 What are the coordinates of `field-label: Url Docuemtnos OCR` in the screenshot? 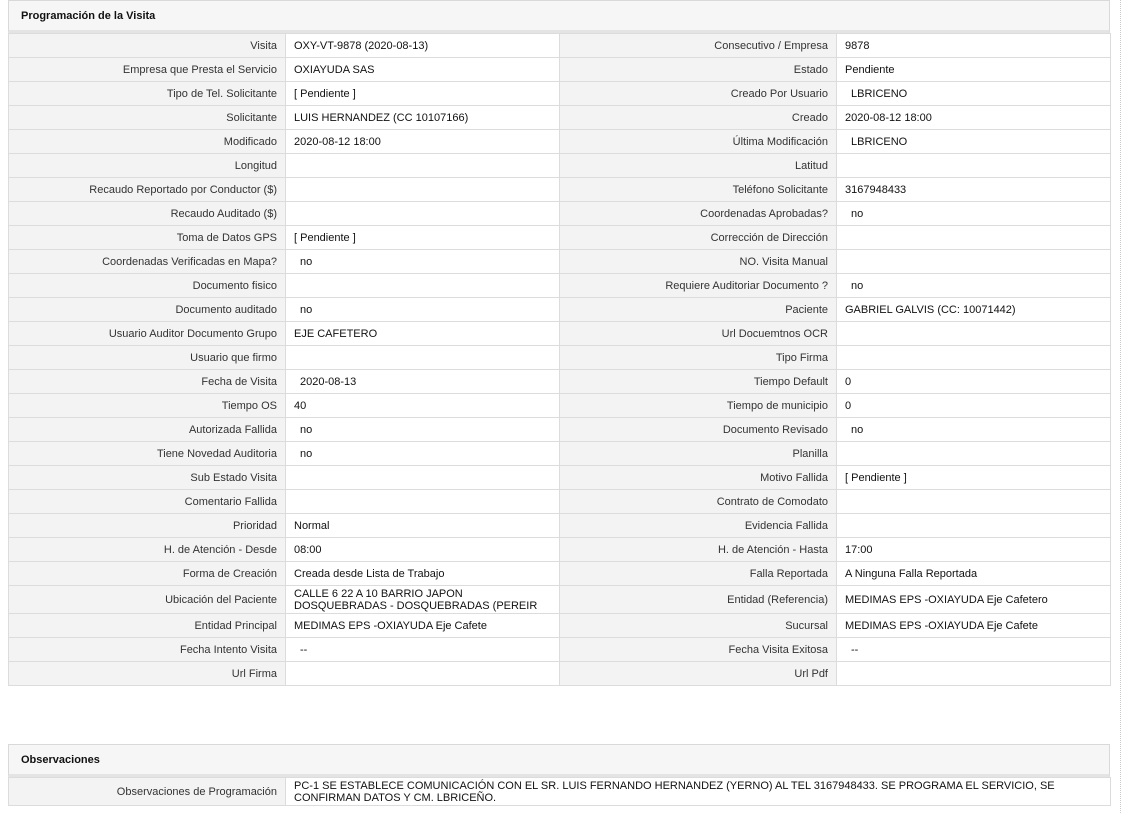 It's located at (698, 333).